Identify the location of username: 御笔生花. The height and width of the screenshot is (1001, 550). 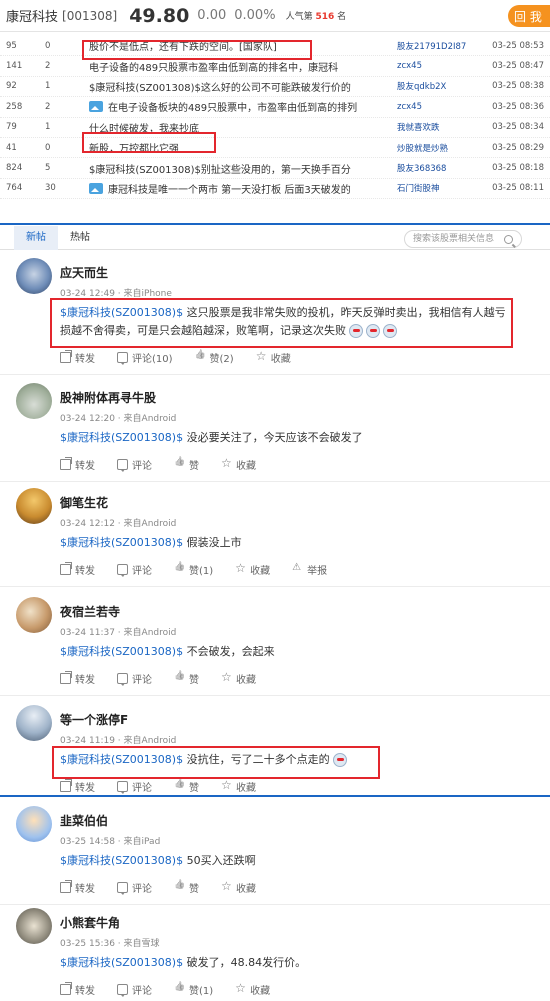
(84, 502).